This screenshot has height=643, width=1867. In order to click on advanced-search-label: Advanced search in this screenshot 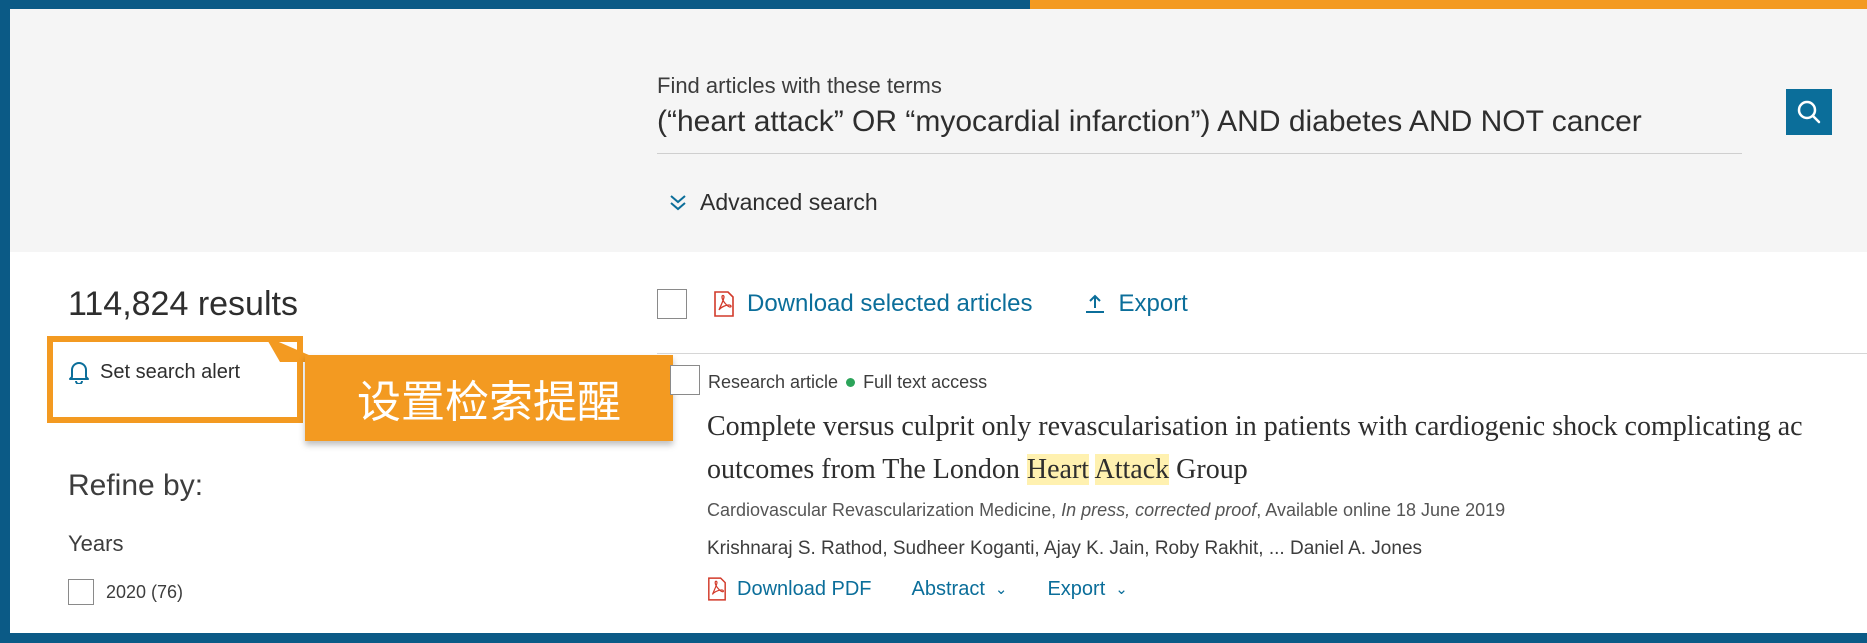, I will do `click(789, 202)`.